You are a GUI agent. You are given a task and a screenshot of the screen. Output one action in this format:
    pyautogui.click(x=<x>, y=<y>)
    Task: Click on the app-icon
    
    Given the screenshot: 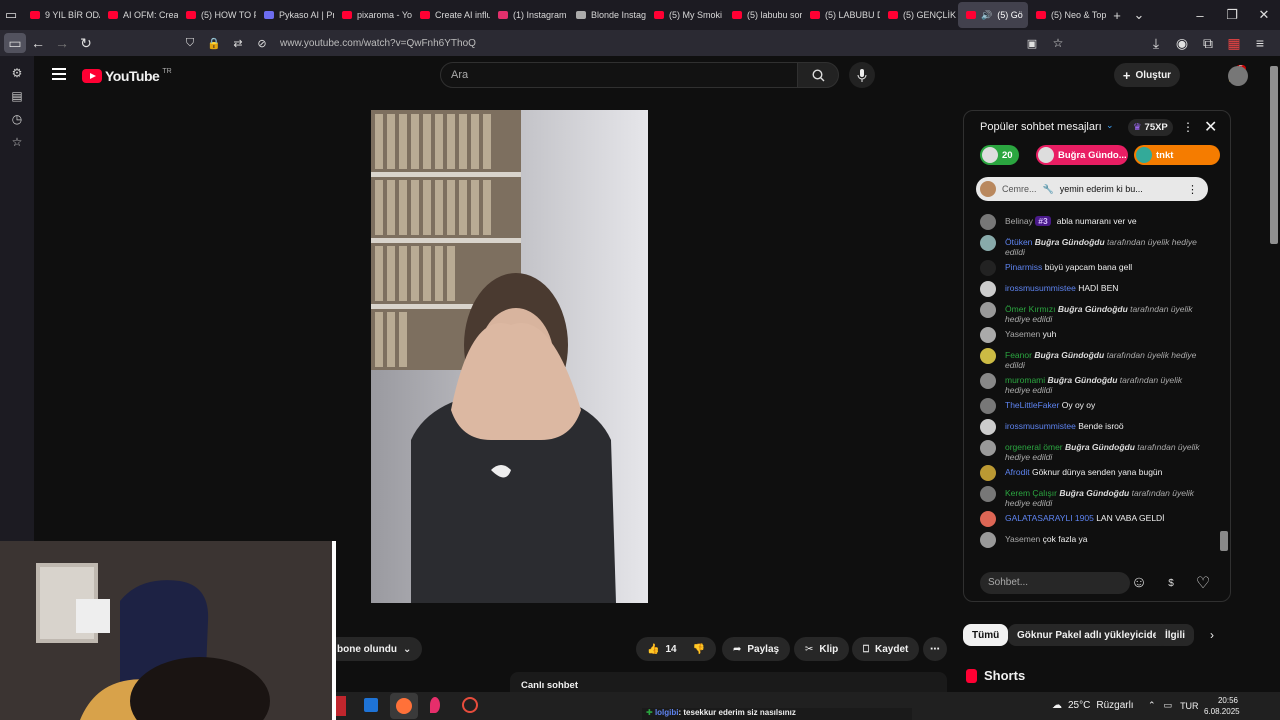 What is the action you would take?
    pyautogui.click(x=341, y=706)
    